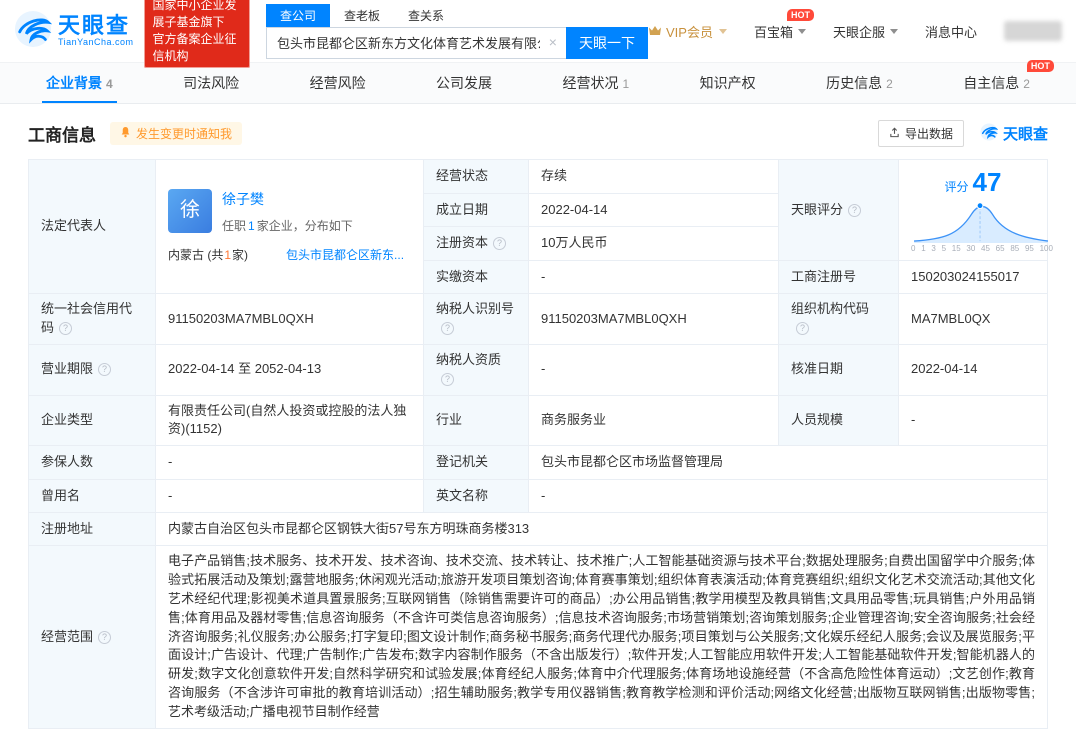  I want to click on tab-self-info: 自主信息 2 HOT, so click(1006, 81).